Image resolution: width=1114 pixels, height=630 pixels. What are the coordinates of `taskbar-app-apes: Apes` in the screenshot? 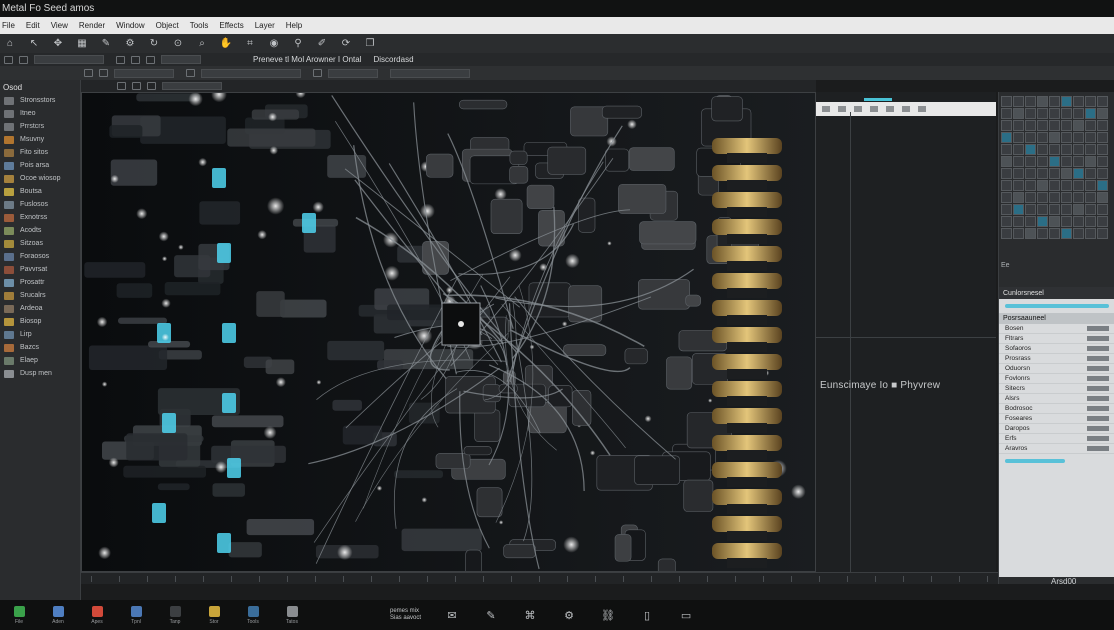 It's located at (97, 615).